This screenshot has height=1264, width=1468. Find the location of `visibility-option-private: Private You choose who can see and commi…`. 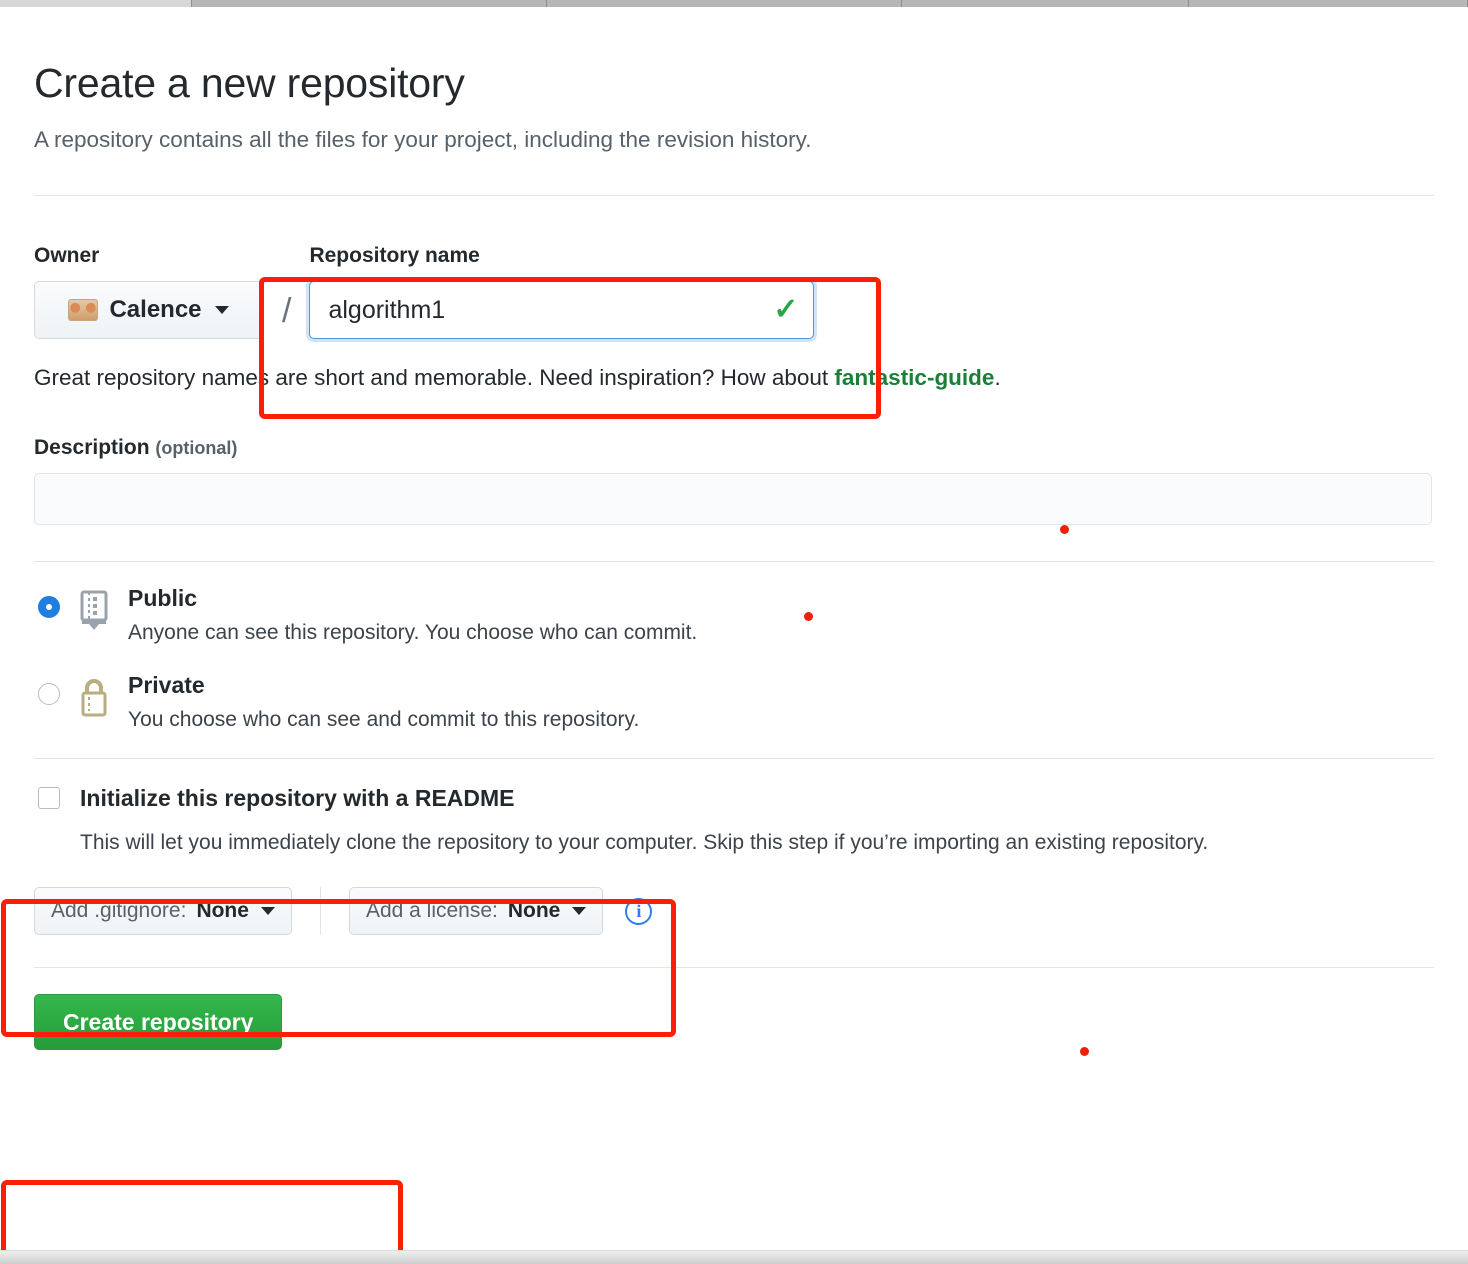

visibility-option-private: Private You choose who can see and commi… is located at coordinates (734, 701).